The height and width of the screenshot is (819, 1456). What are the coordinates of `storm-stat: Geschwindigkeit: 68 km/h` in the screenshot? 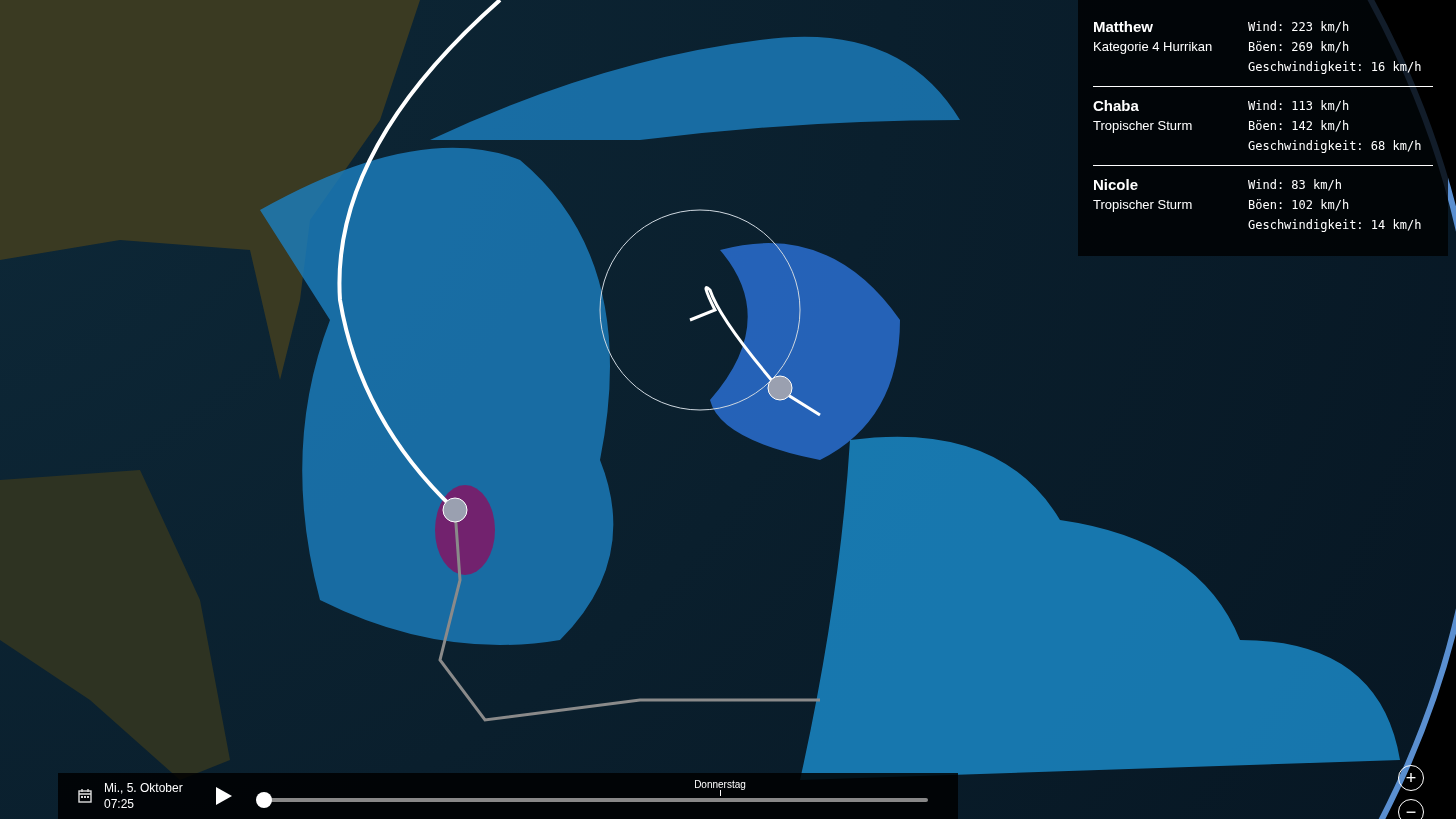 It's located at (1335, 146).